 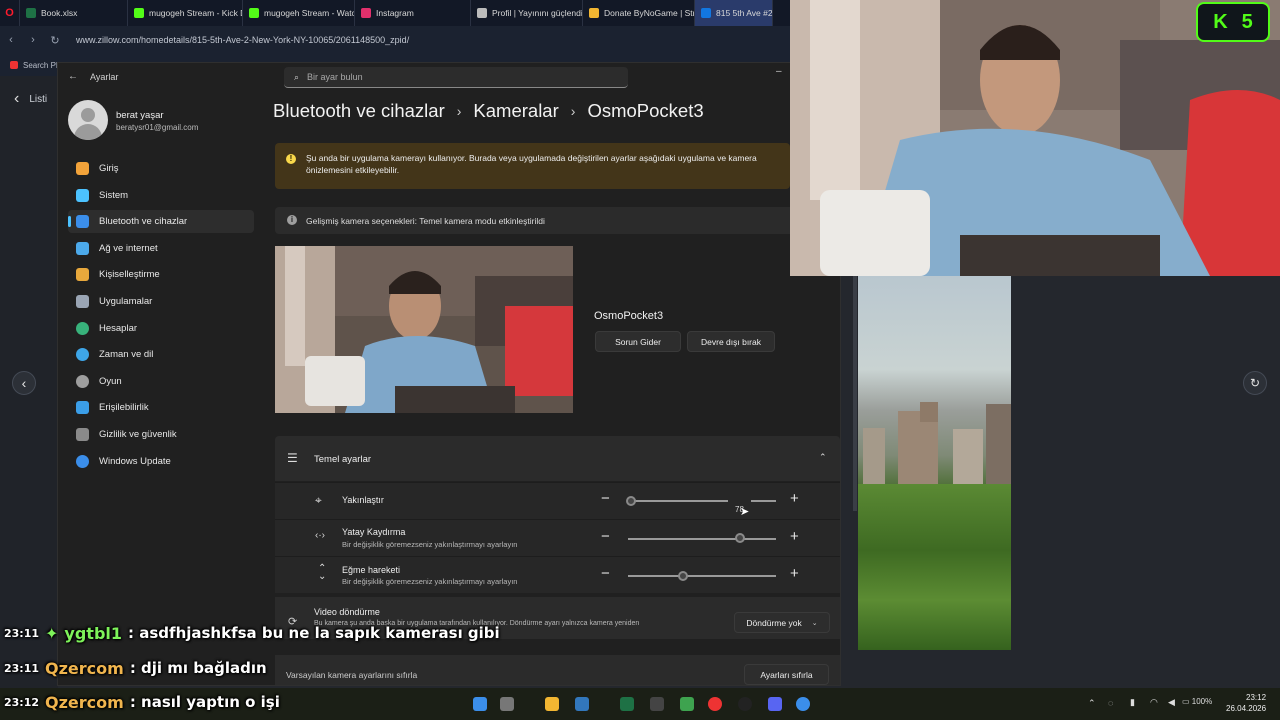 What do you see at coordinates (104, 77) in the screenshot?
I see `settings-app-title: Ayarlar` at bounding box center [104, 77].